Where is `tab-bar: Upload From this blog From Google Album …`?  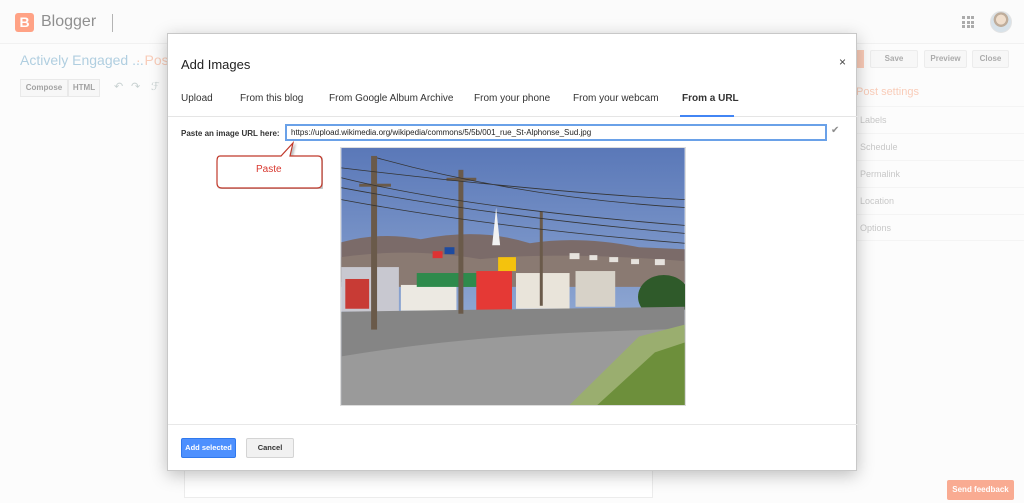 tab-bar: Upload From this blog From Google Album … is located at coordinates (513, 103).